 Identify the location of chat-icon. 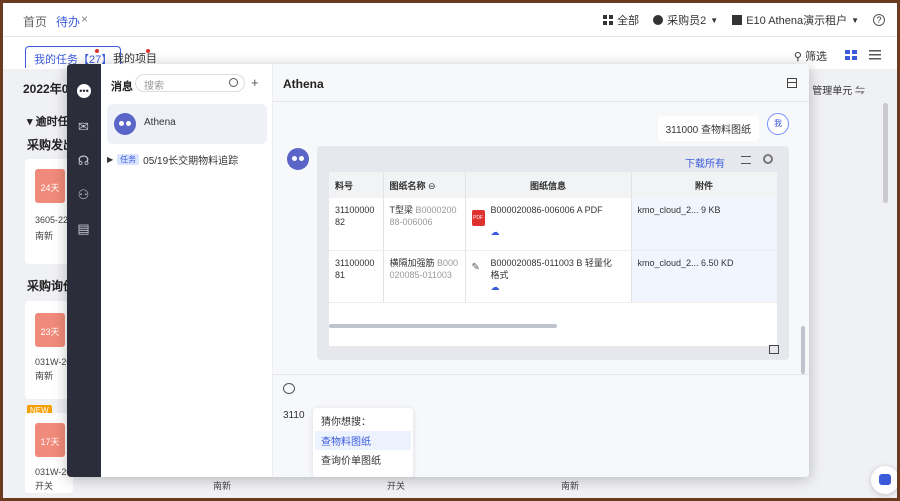
(885, 479).